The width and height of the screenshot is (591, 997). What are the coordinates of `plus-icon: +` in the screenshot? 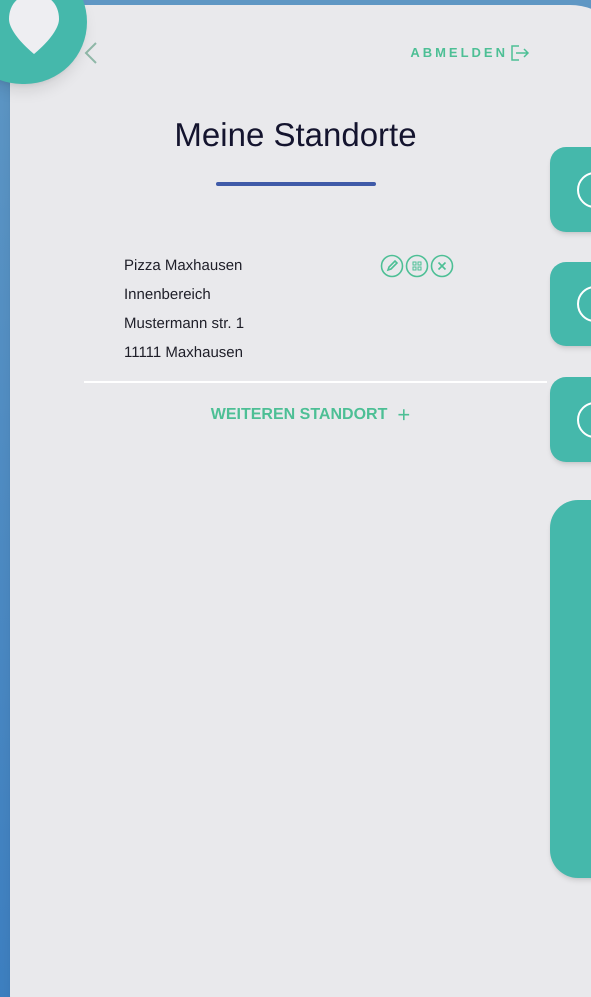 It's located at (403, 415).